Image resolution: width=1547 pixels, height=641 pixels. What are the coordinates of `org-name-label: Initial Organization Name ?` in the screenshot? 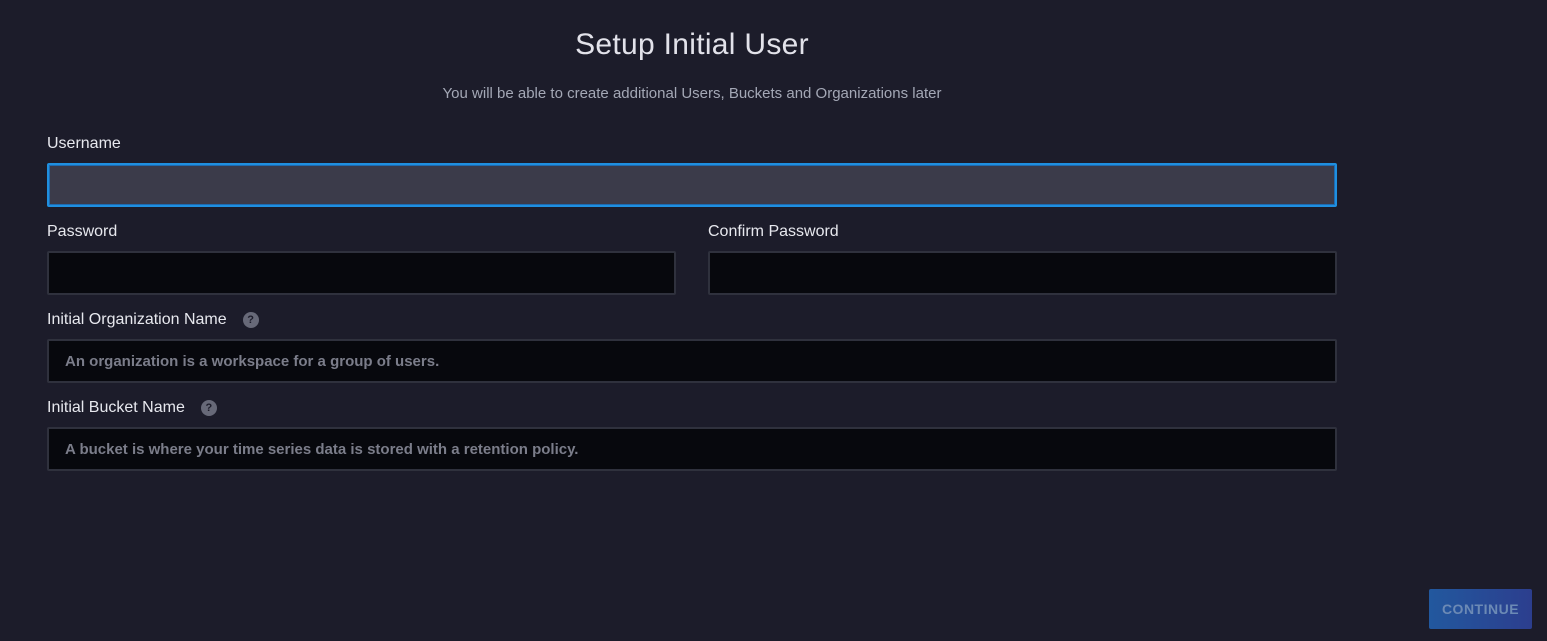 It's located at (153, 320).